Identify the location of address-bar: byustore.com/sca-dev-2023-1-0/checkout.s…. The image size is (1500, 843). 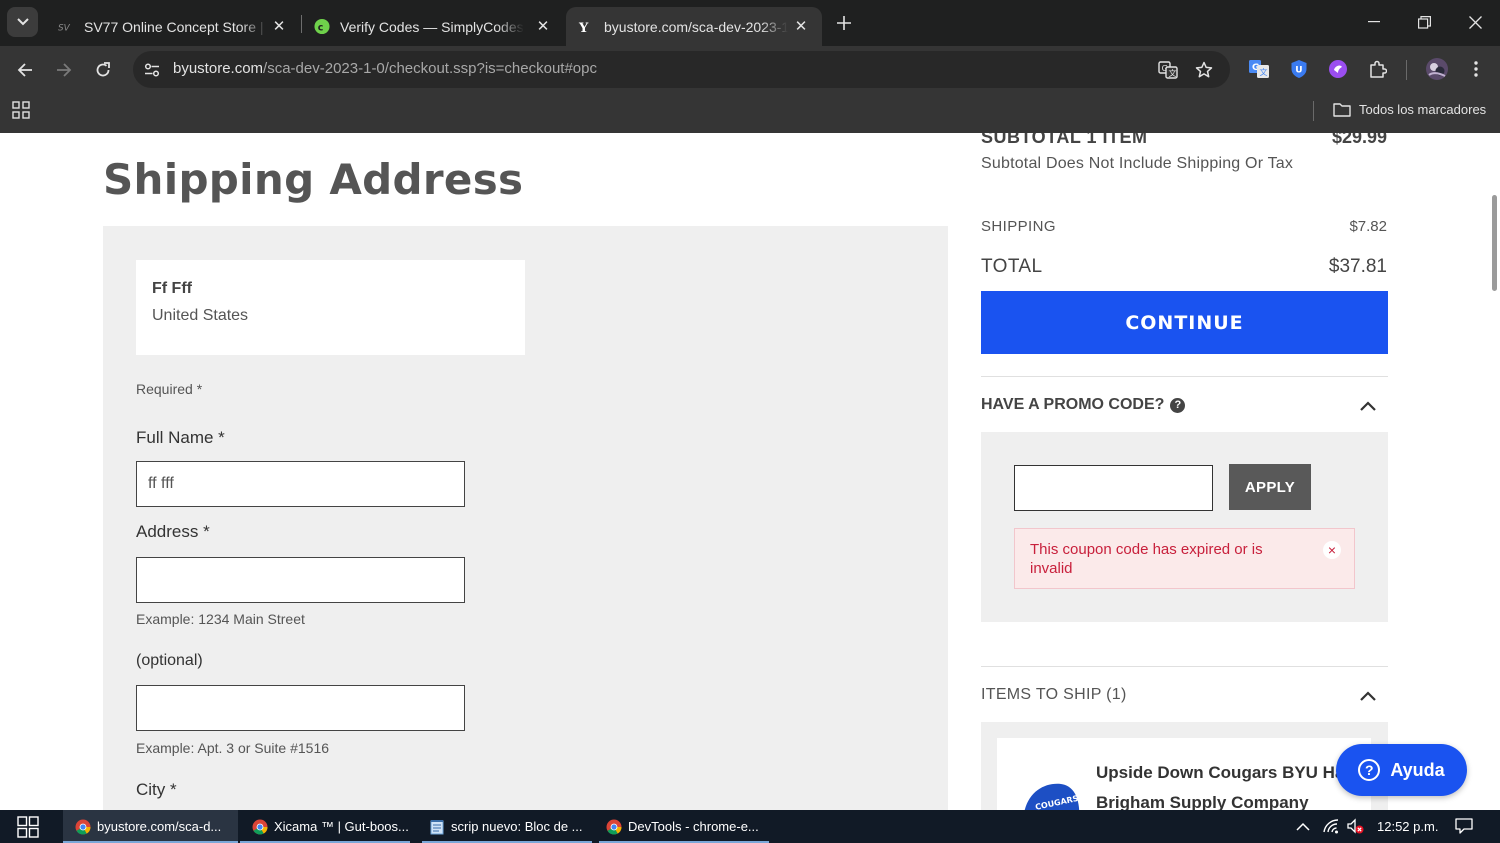
(681, 69).